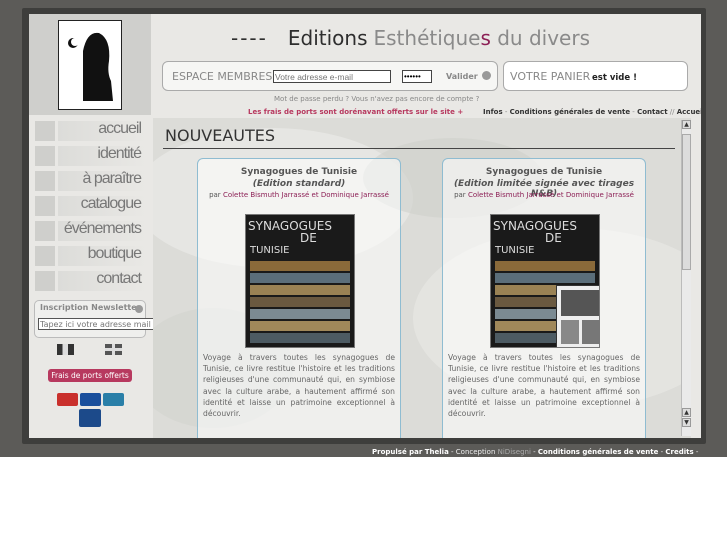  I want to click on nav-label: contact, so click(119, 278).